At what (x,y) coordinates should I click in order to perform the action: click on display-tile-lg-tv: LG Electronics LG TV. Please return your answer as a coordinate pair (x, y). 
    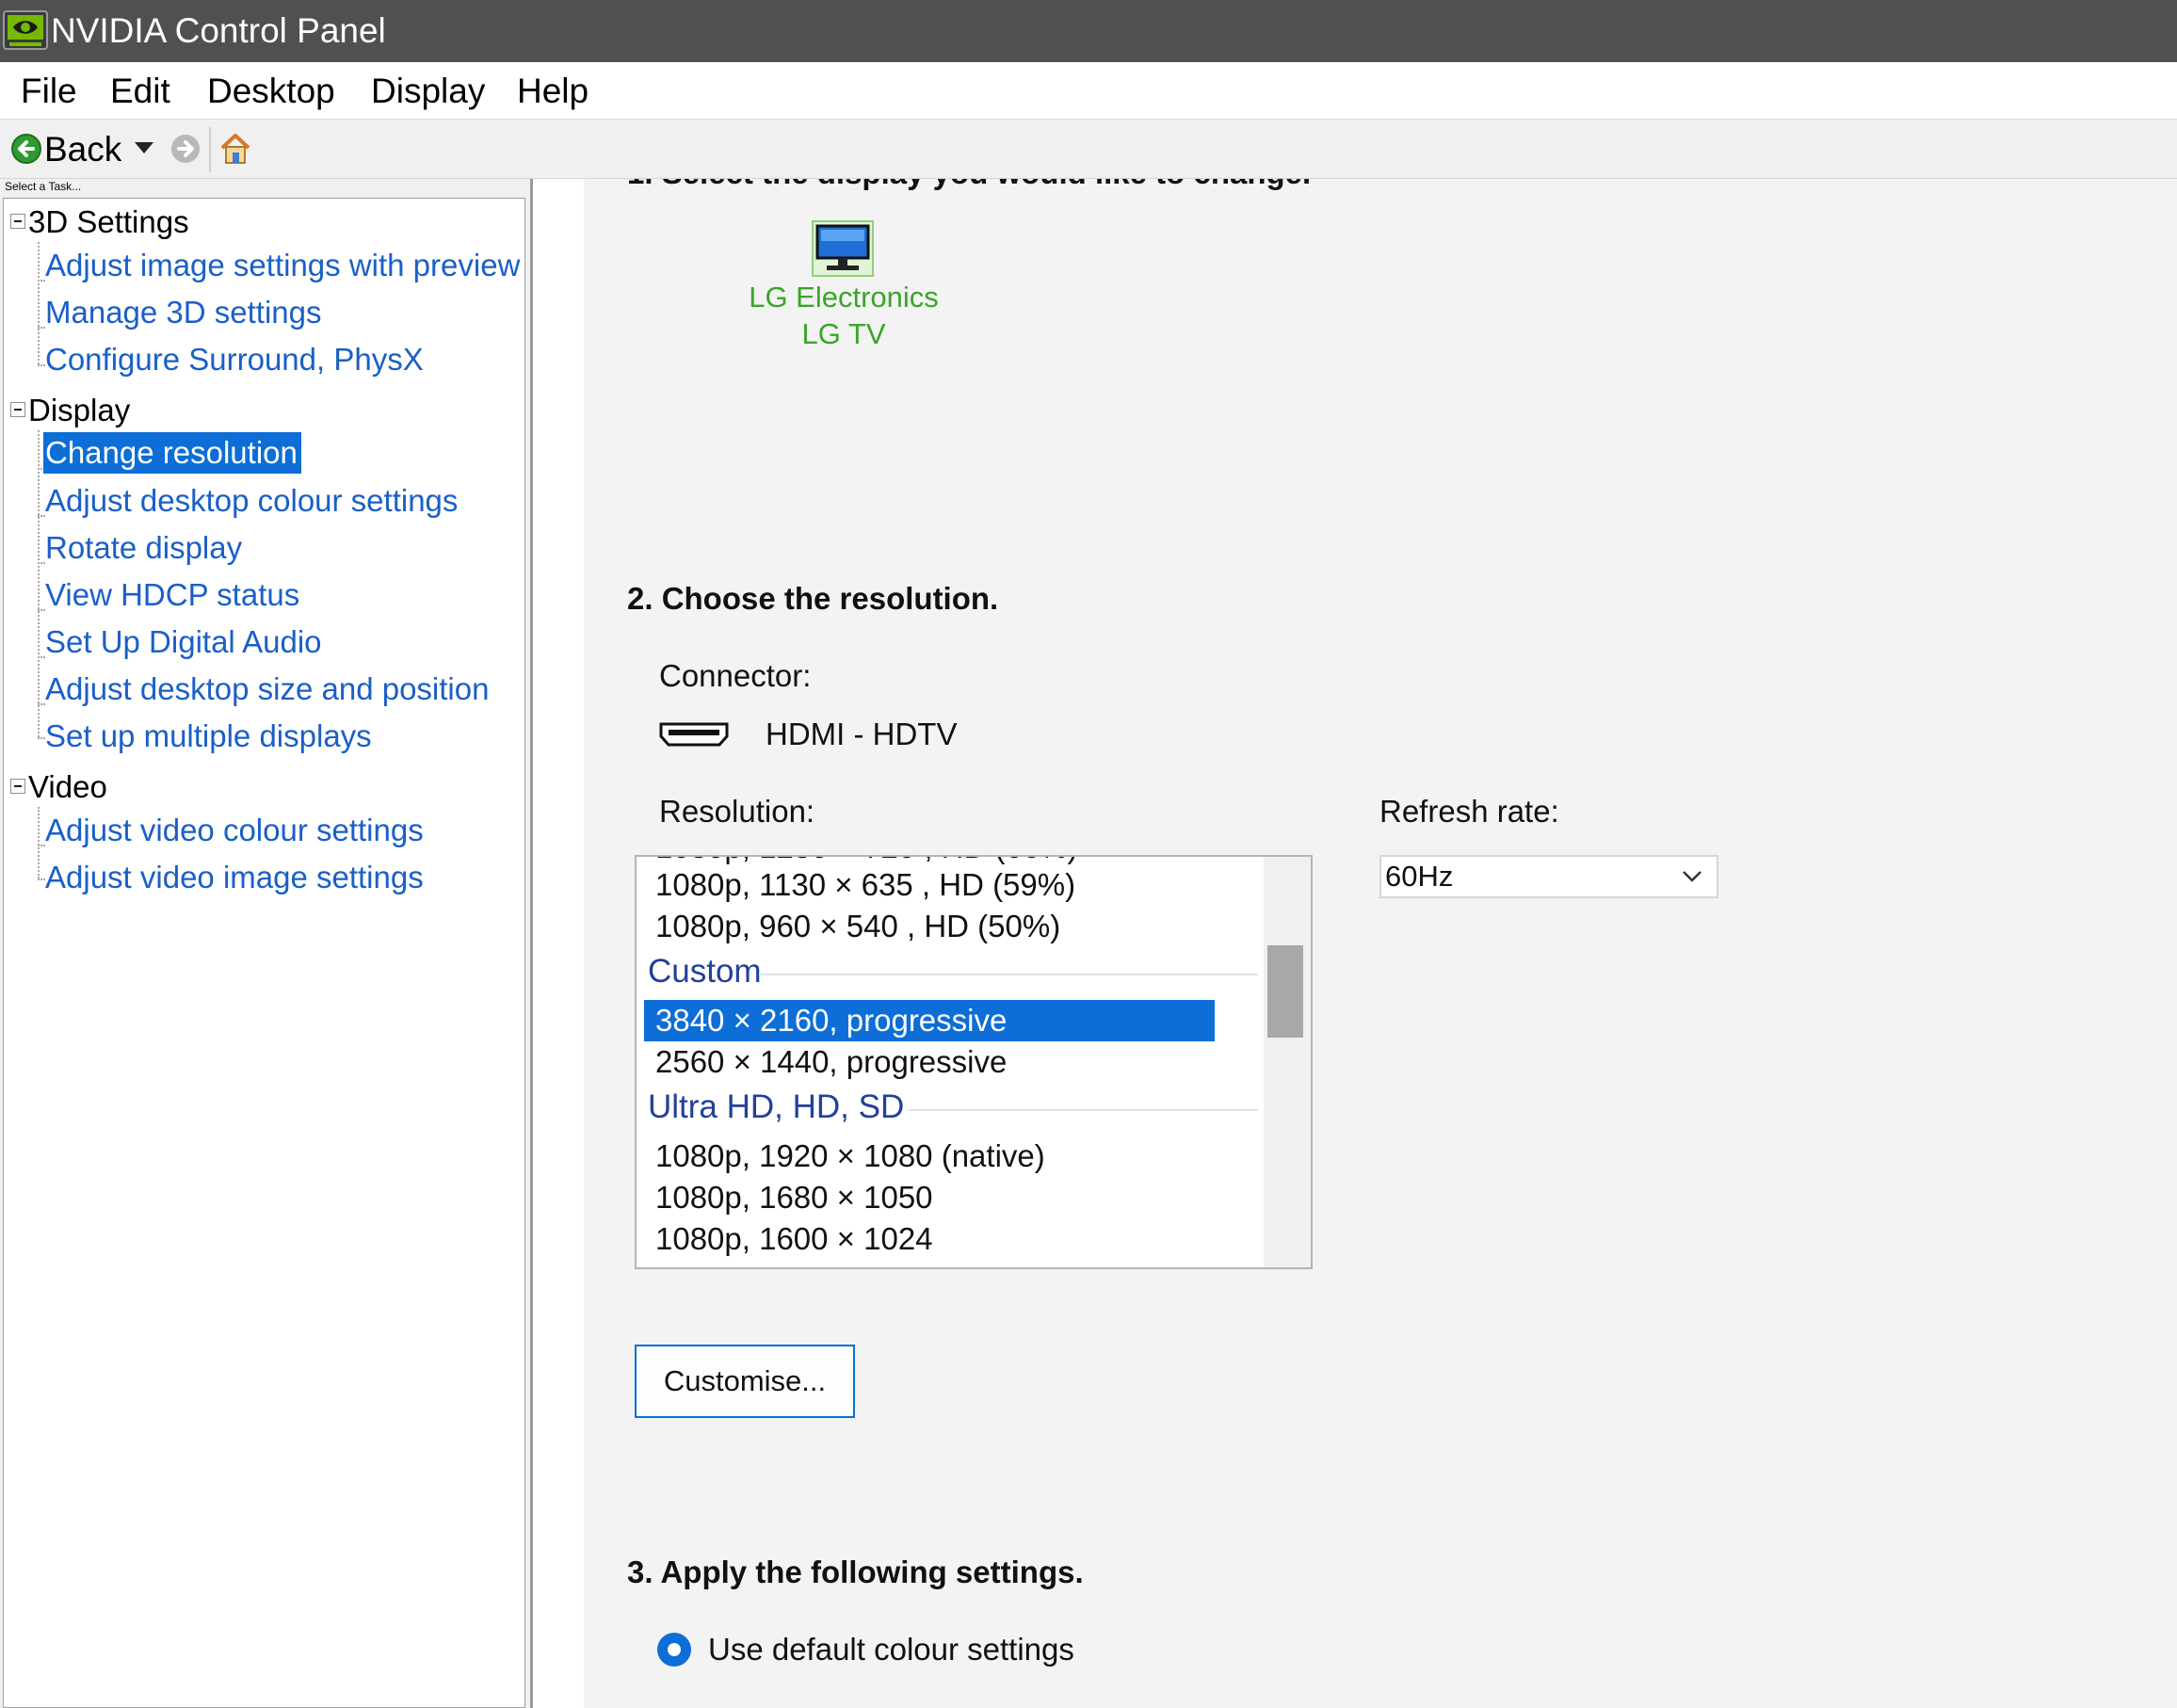
    Looking at the image, I should click on (843, 291).